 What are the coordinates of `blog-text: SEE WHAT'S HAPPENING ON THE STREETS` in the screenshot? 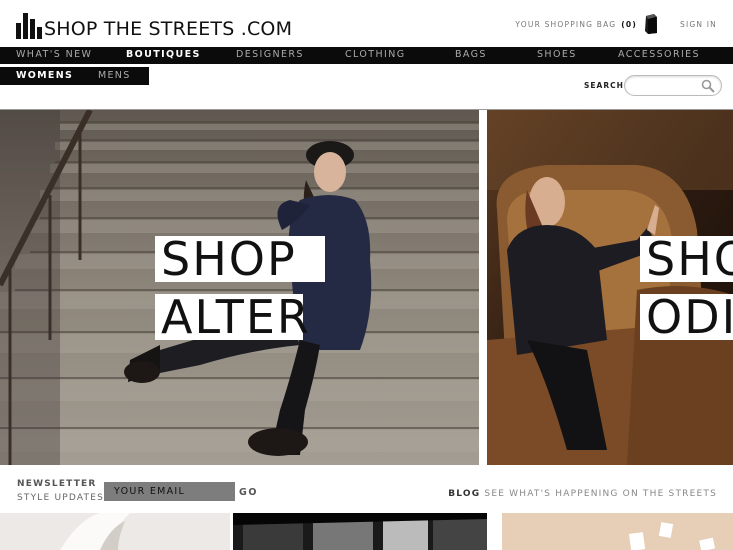 It's located at (600, 494).